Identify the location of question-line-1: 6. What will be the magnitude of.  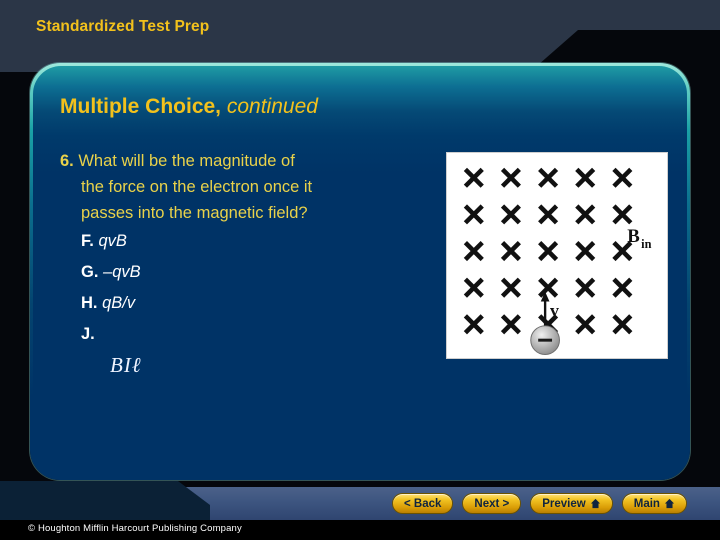
(249, 161).